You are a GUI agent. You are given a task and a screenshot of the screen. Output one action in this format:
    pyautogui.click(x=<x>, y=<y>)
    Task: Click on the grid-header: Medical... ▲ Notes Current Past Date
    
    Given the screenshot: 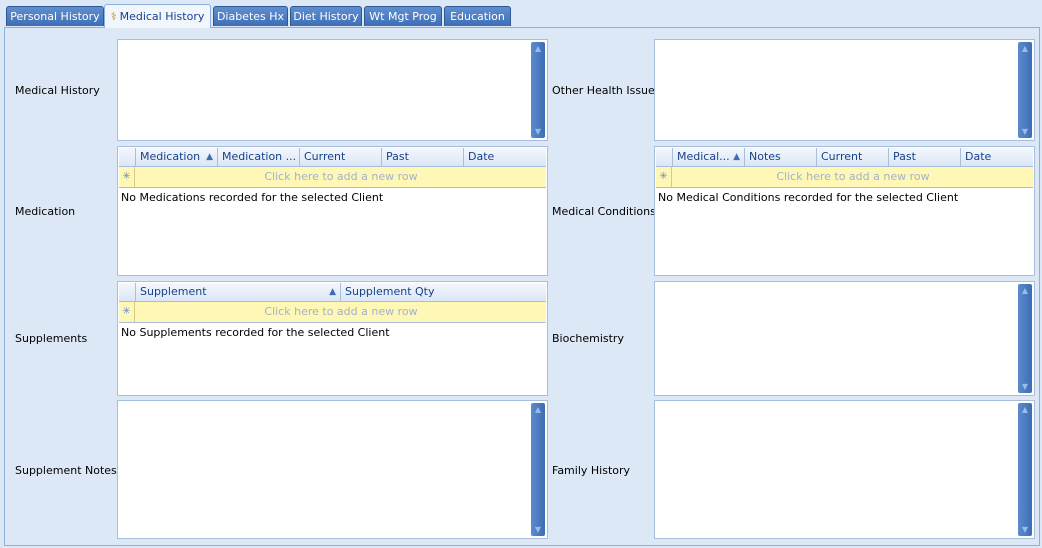 What is the action you would take?
    pyautogui.click(x=844, y=157)
    